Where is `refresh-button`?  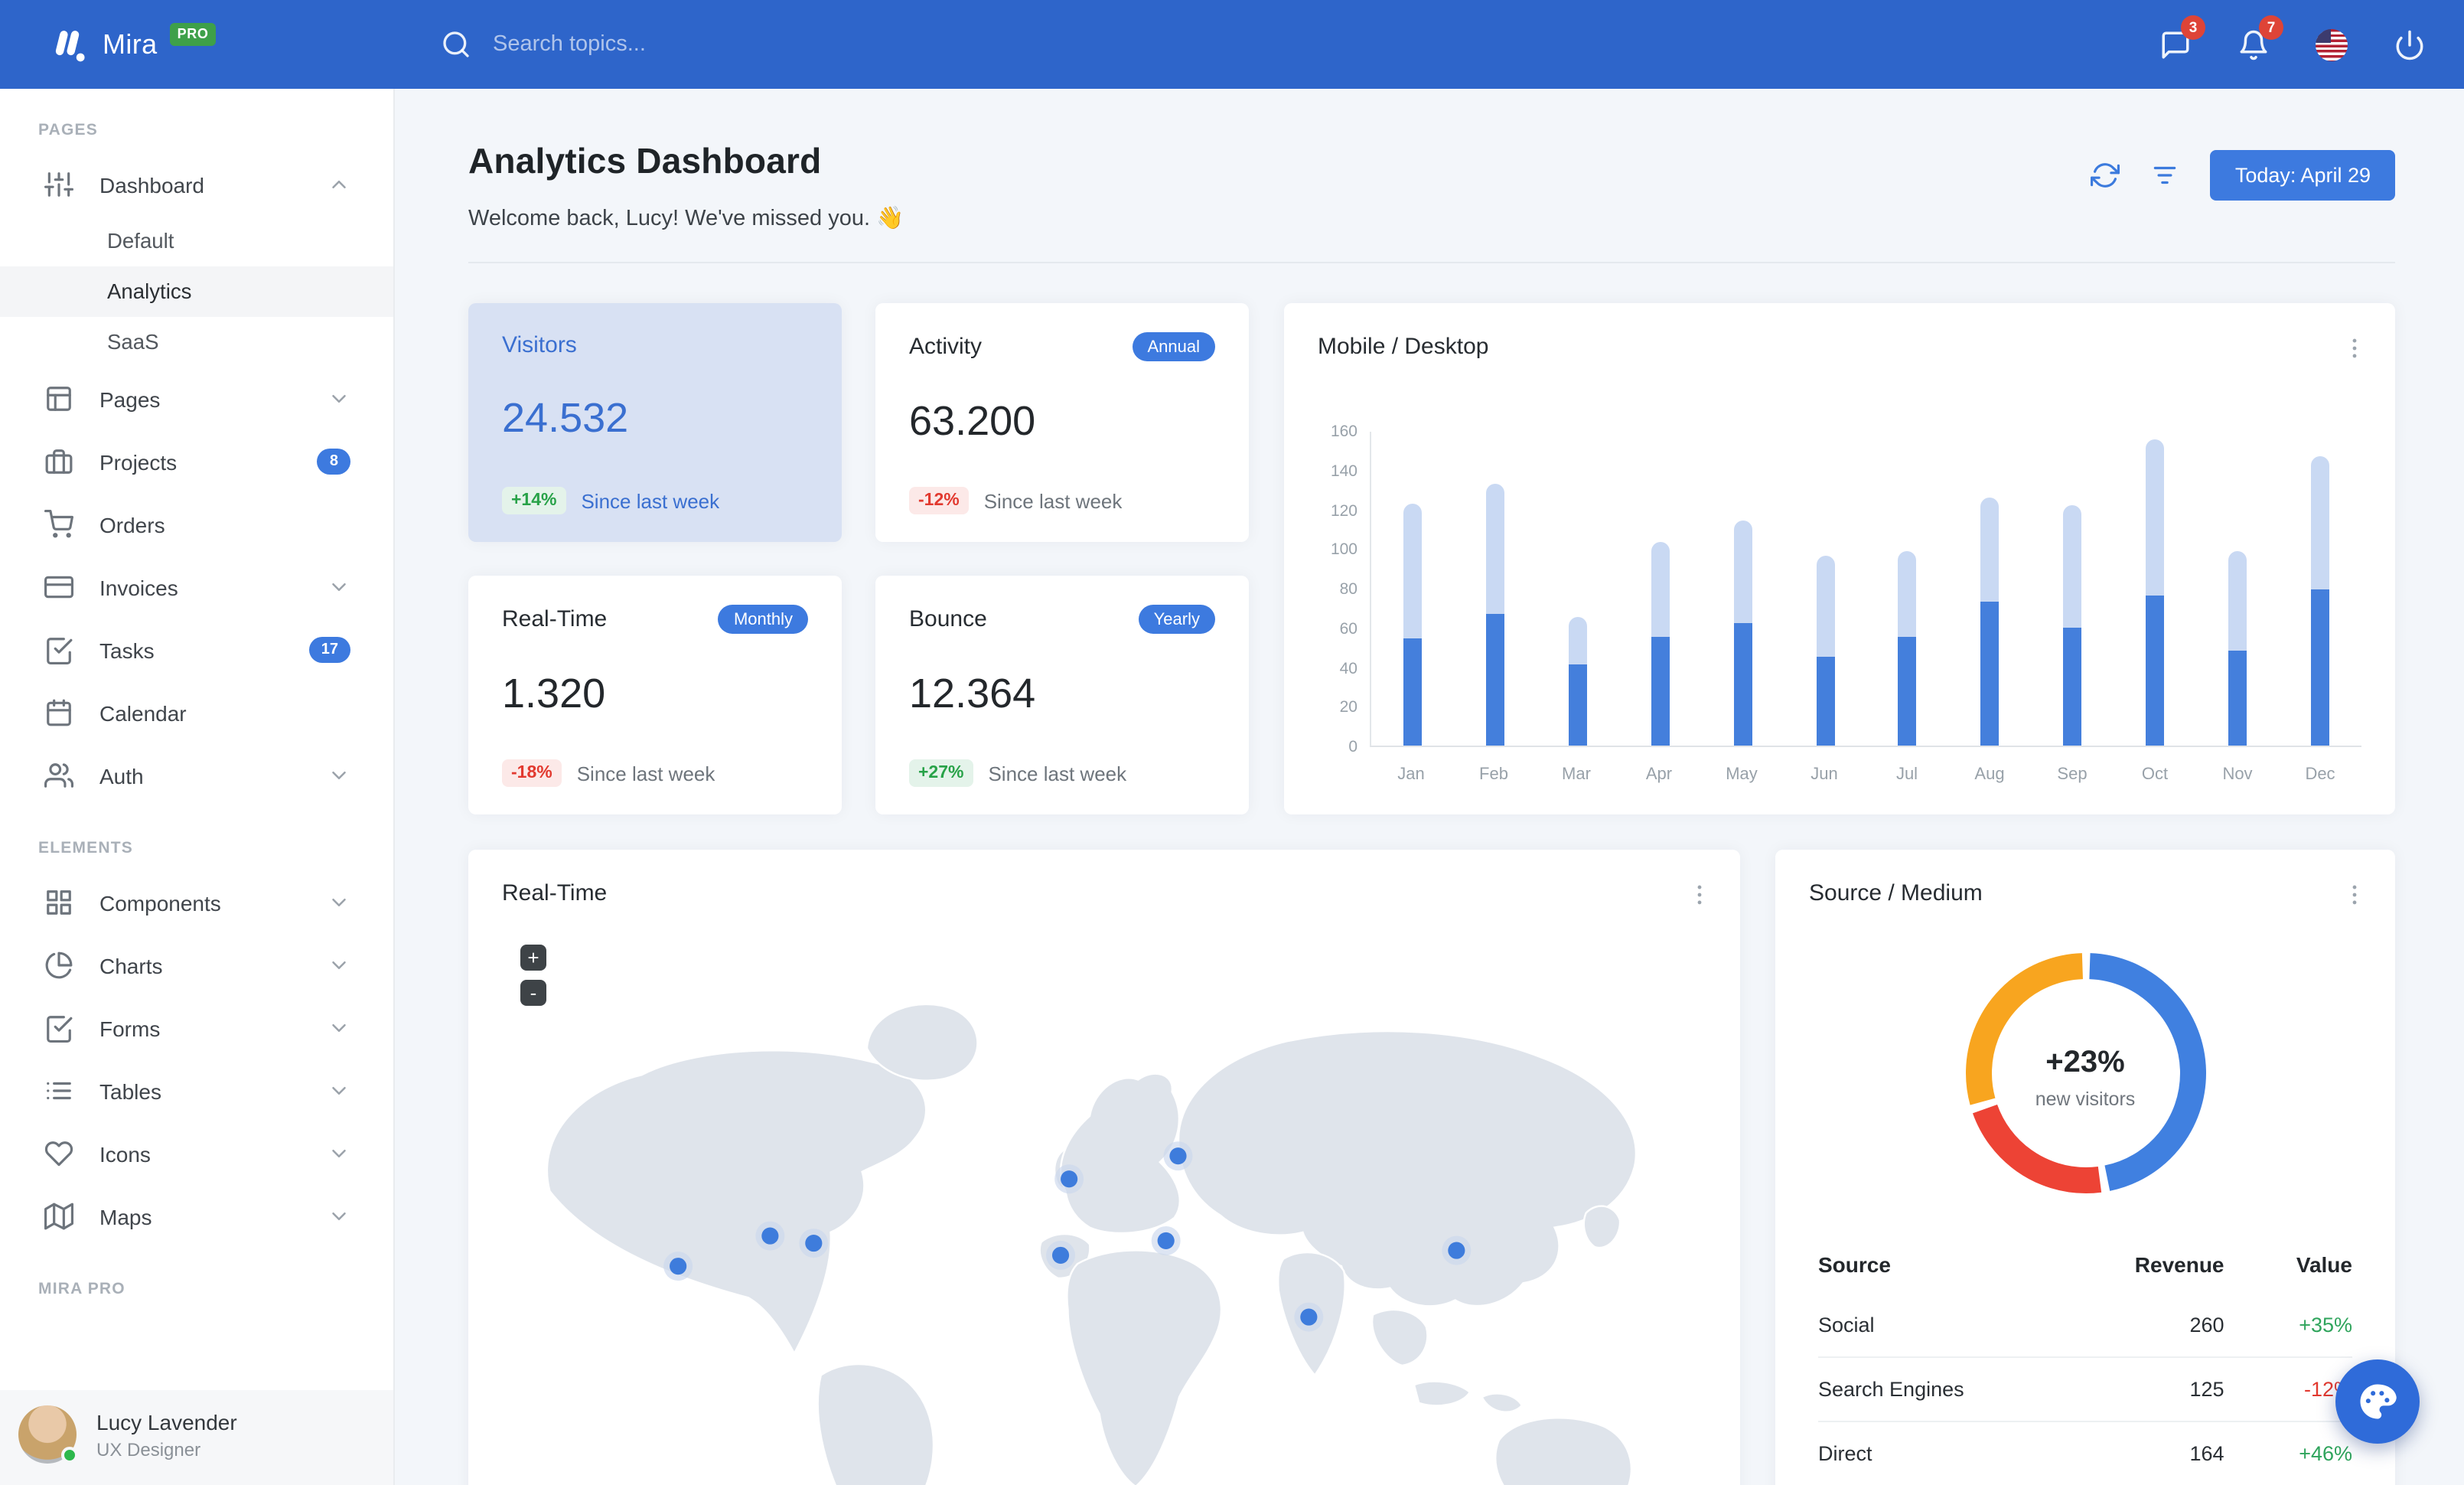
refresh-button is located at coordinates (2105, 175).